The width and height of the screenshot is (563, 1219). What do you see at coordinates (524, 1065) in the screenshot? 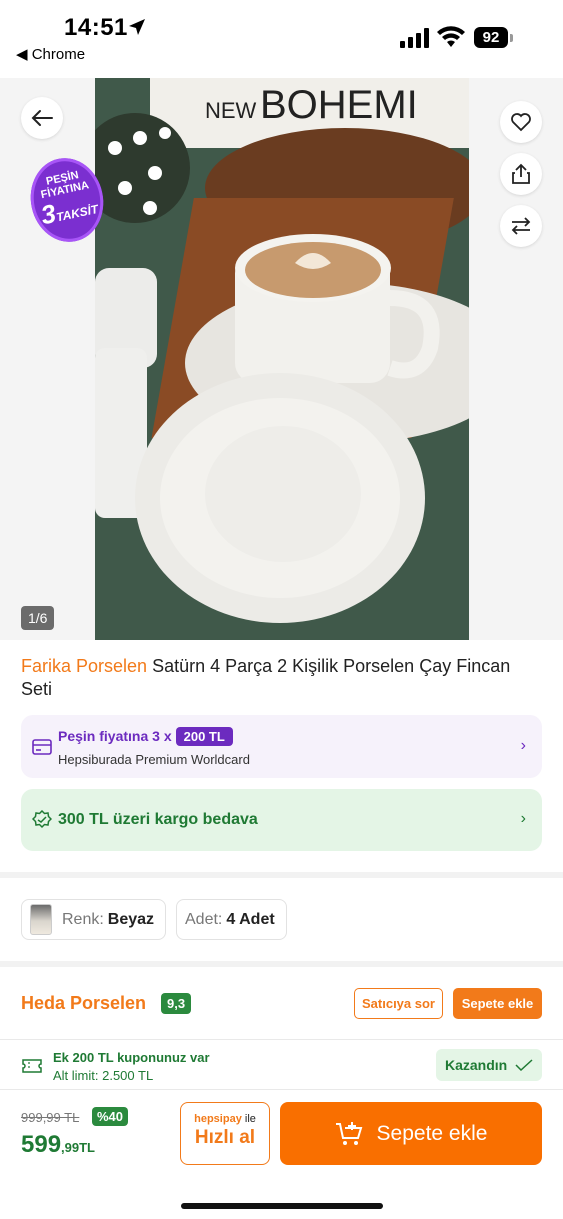
I see `check-icon` at bounding box center [524, 1065].